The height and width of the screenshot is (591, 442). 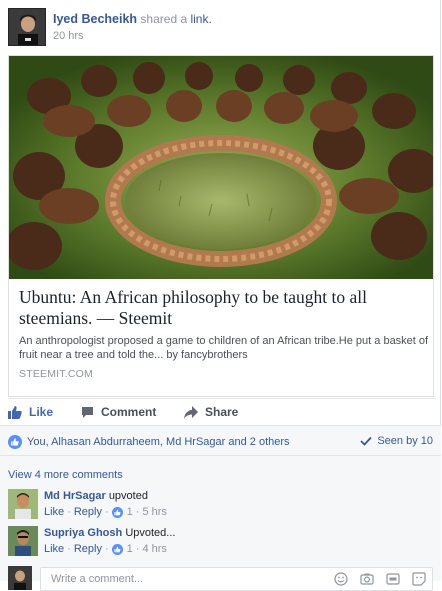 I want to click on share-label: Share, so click(x=222, y=412).